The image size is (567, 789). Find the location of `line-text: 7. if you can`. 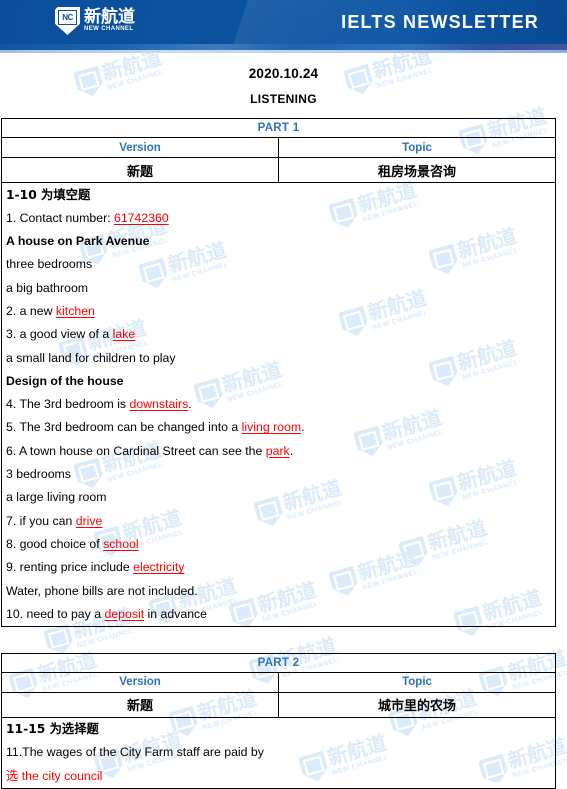

line-text: 7. if you can is located at coordinates (41, 520).